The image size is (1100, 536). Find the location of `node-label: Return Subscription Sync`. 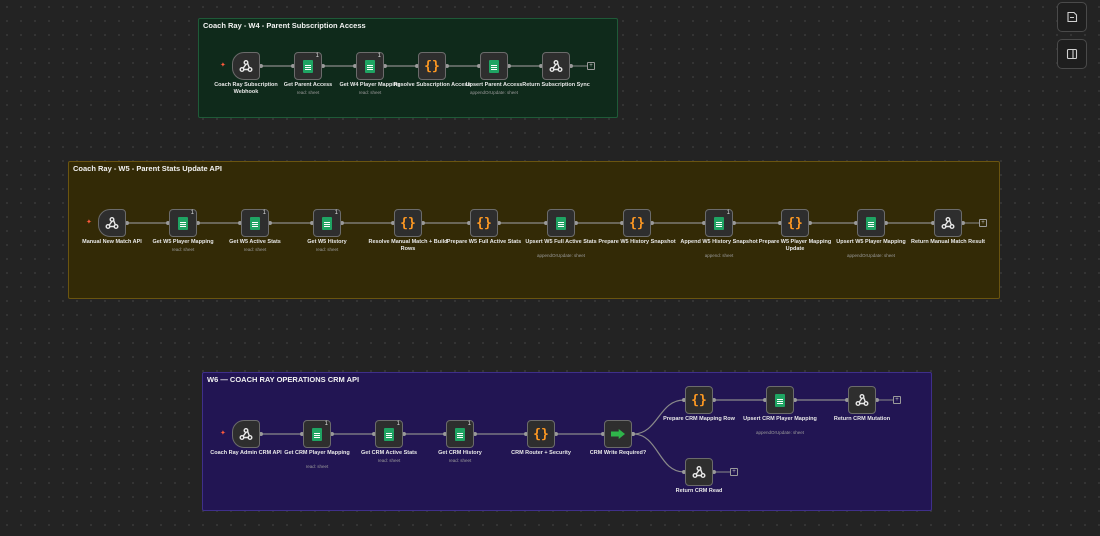

node-label: Return Subscription Sync is located at coordinates (556, 85).